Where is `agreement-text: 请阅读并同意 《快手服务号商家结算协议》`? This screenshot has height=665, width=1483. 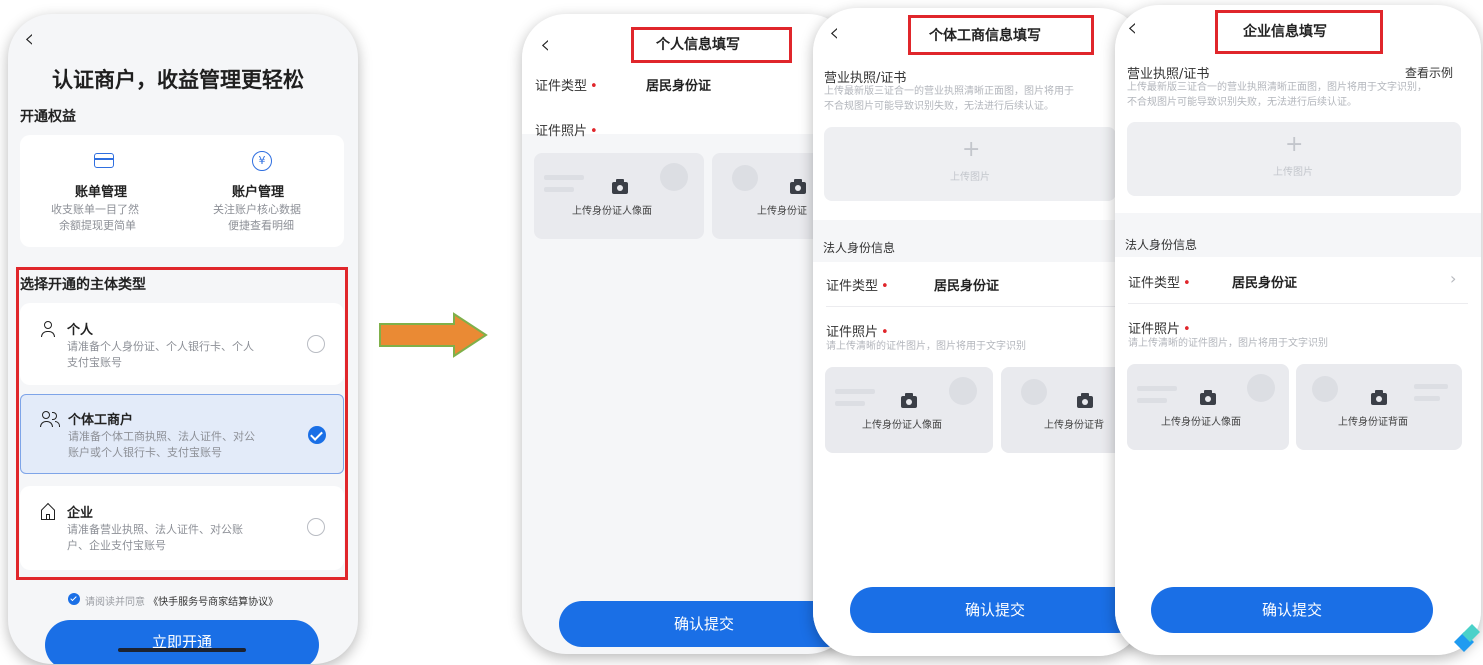
agreement-text: 请阅读并同意 《快手服务号商家结算协议》 is located at coordinates (181, 600).